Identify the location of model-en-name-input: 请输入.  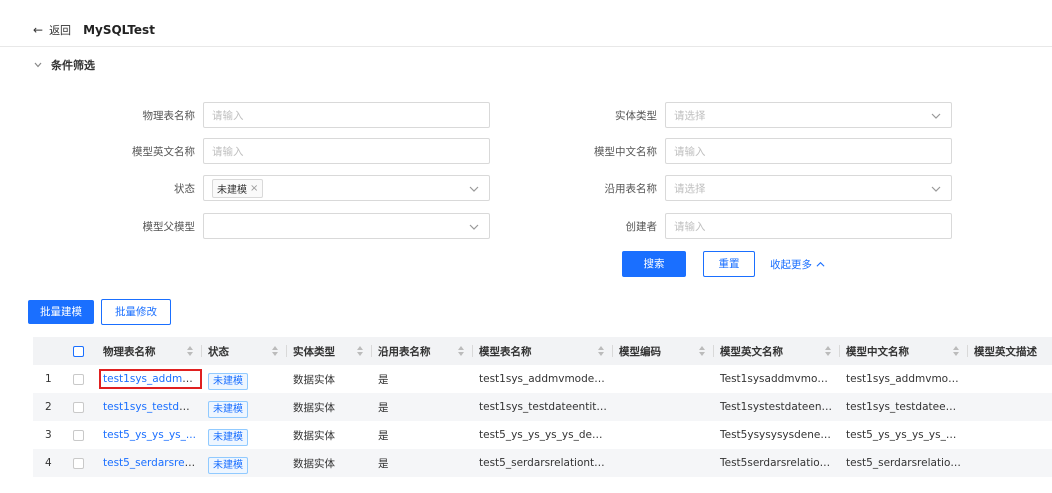
(346, 151).